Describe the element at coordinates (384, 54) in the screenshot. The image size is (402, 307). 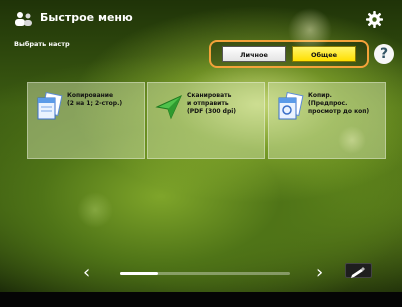
I see `help-icon: ?` at that location.